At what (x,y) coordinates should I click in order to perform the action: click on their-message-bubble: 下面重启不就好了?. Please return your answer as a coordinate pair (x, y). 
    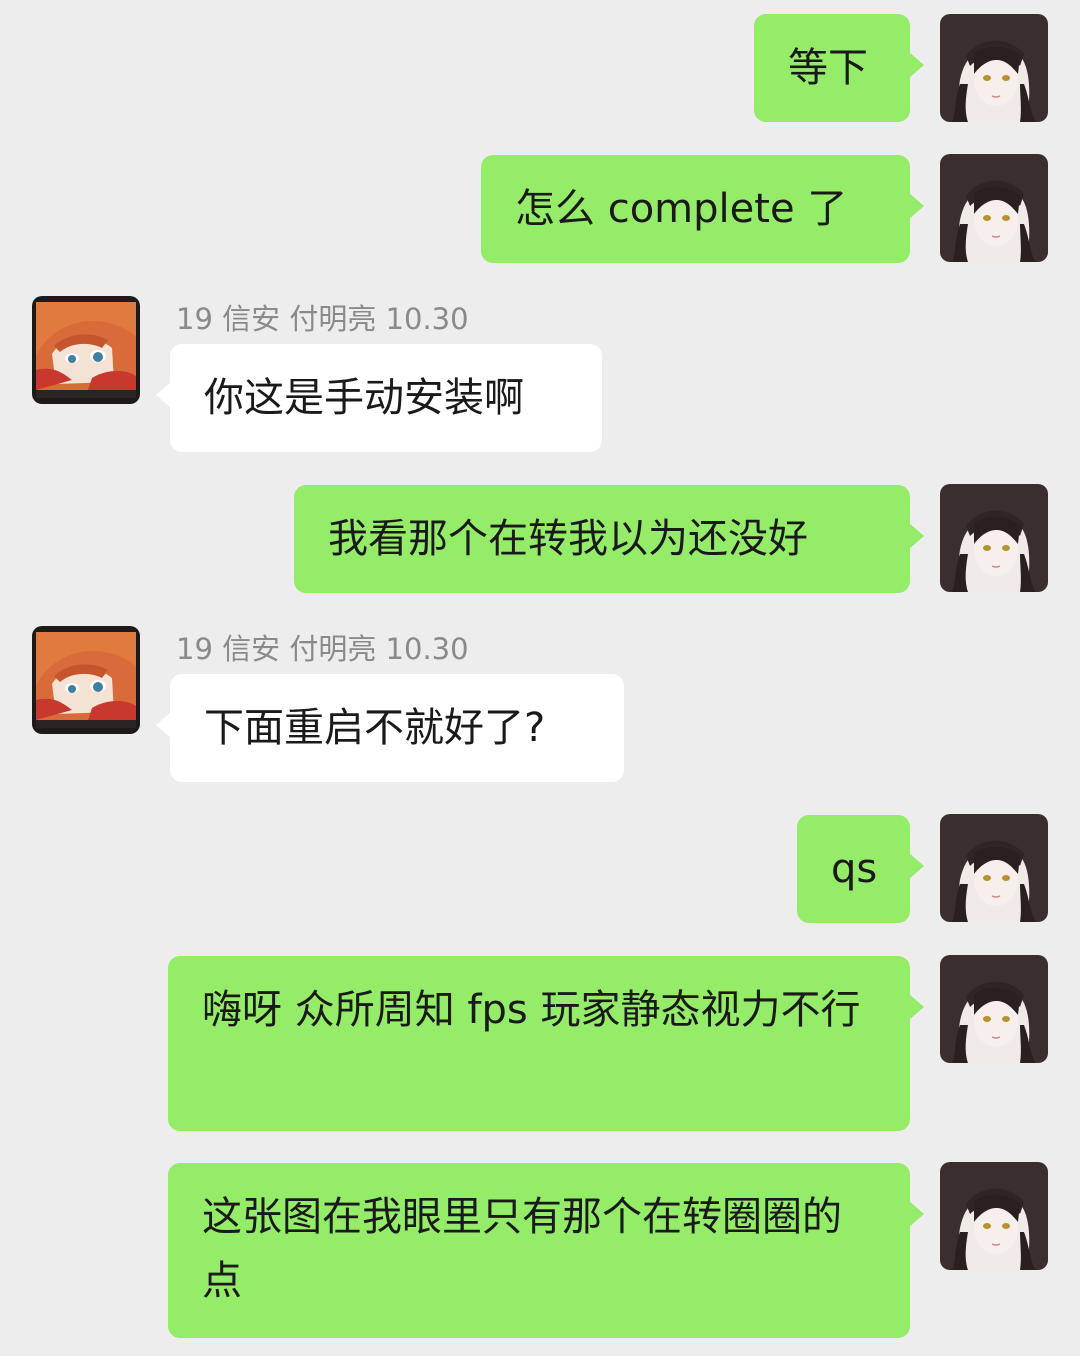
    Looking at the image, I should click on (390, 728).